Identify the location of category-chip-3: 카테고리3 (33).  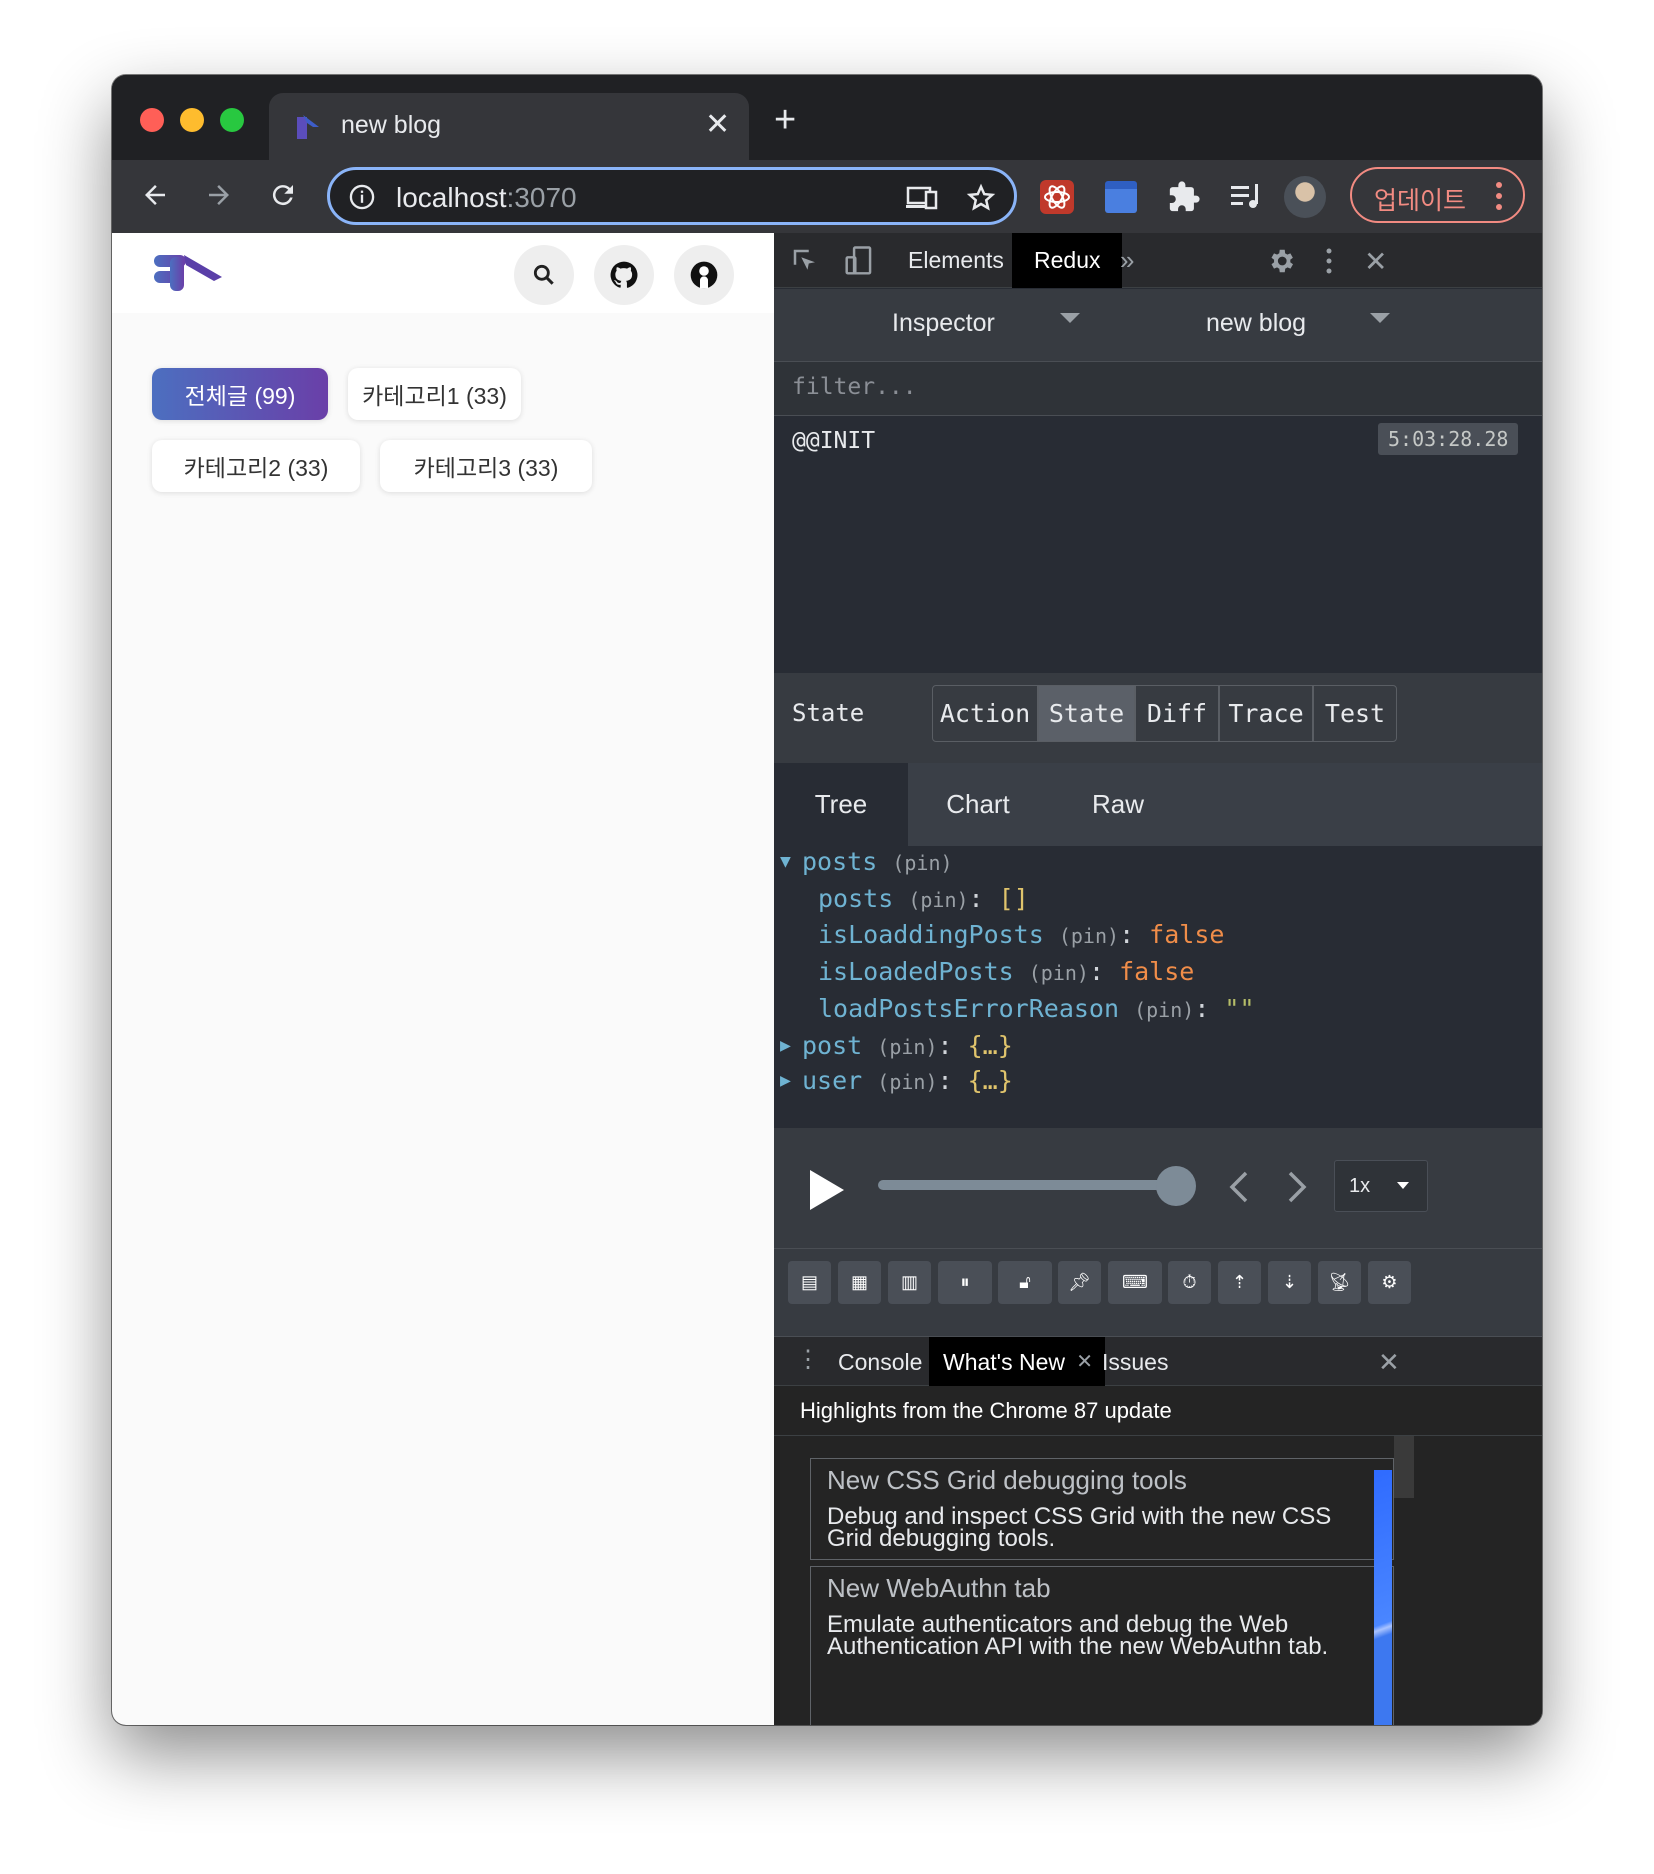
(486, 466).